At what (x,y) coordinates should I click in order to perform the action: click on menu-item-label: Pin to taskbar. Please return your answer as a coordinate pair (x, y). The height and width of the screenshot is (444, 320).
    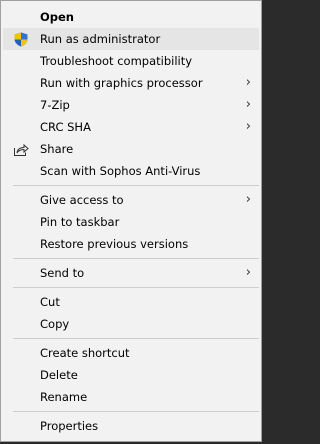
    Looking at the image, I should click on (80, 222).